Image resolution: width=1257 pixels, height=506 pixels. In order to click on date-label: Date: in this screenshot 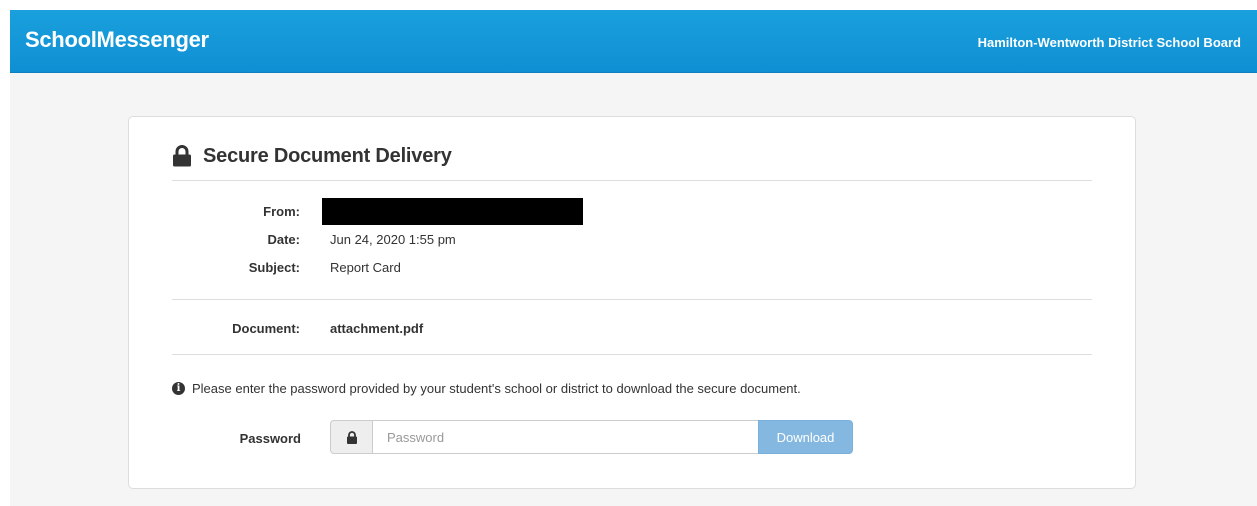, I will do `click(283, 239)`.